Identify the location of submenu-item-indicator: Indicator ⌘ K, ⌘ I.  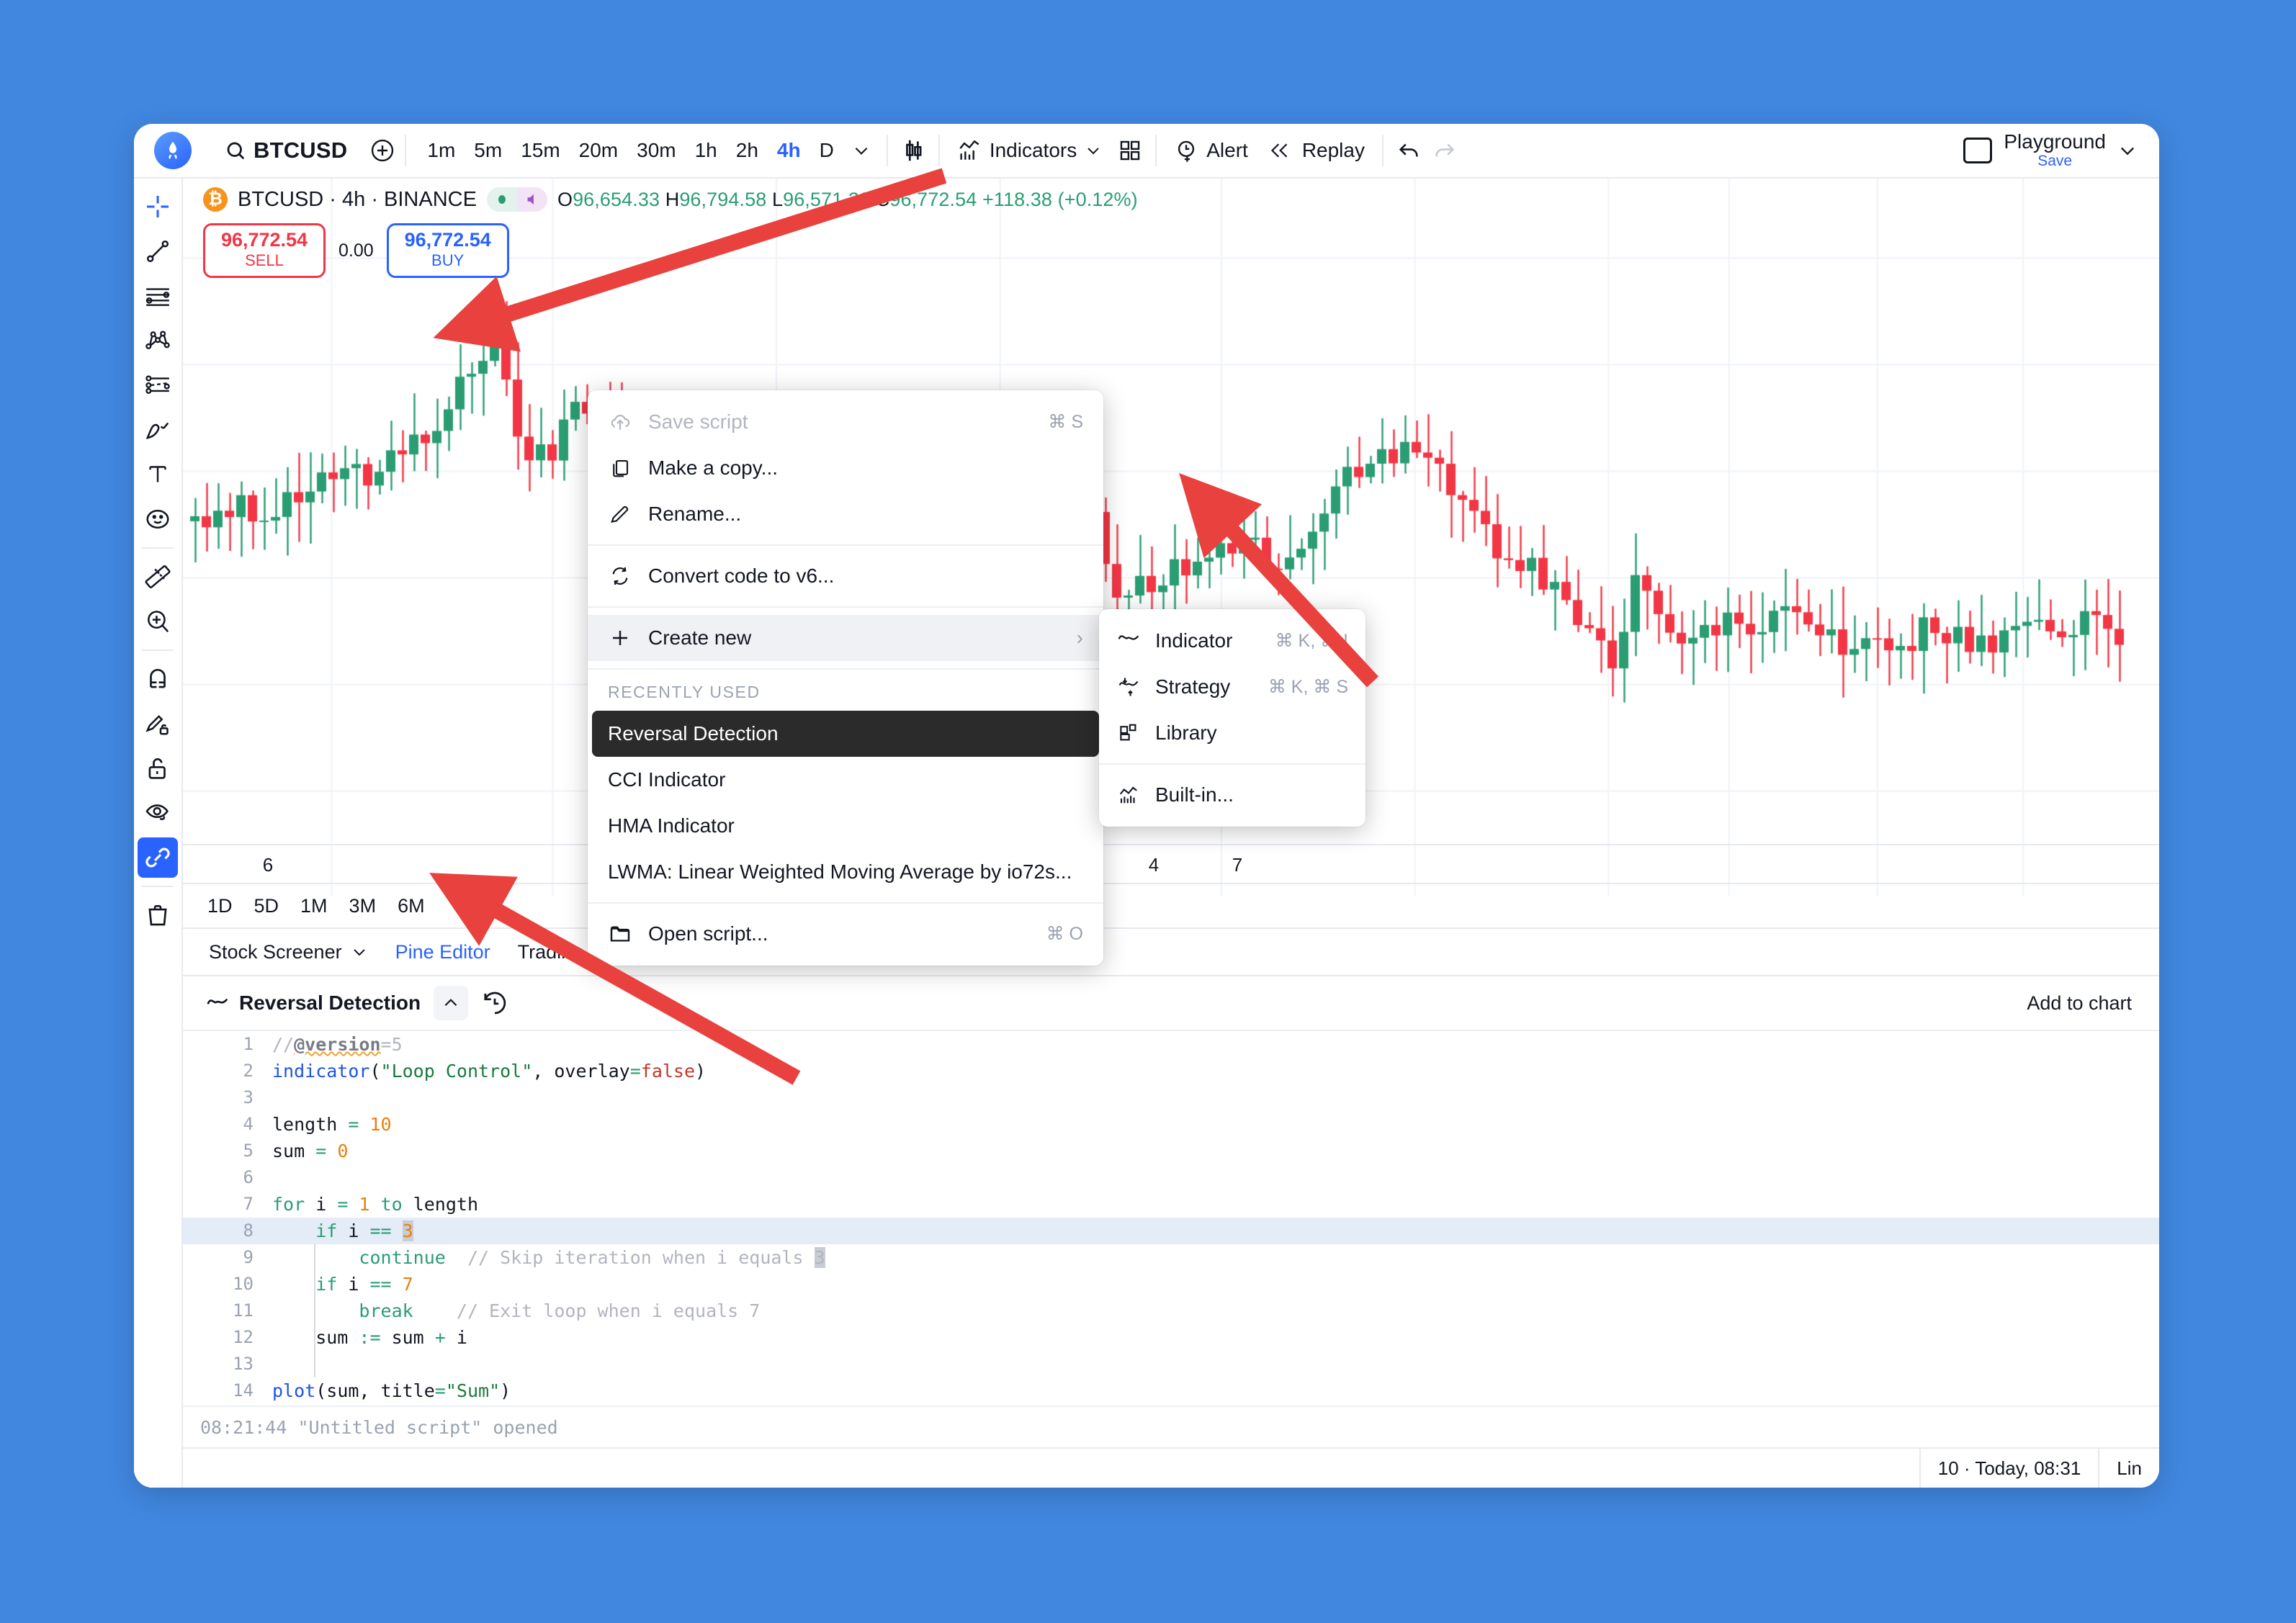
(1233, 641).